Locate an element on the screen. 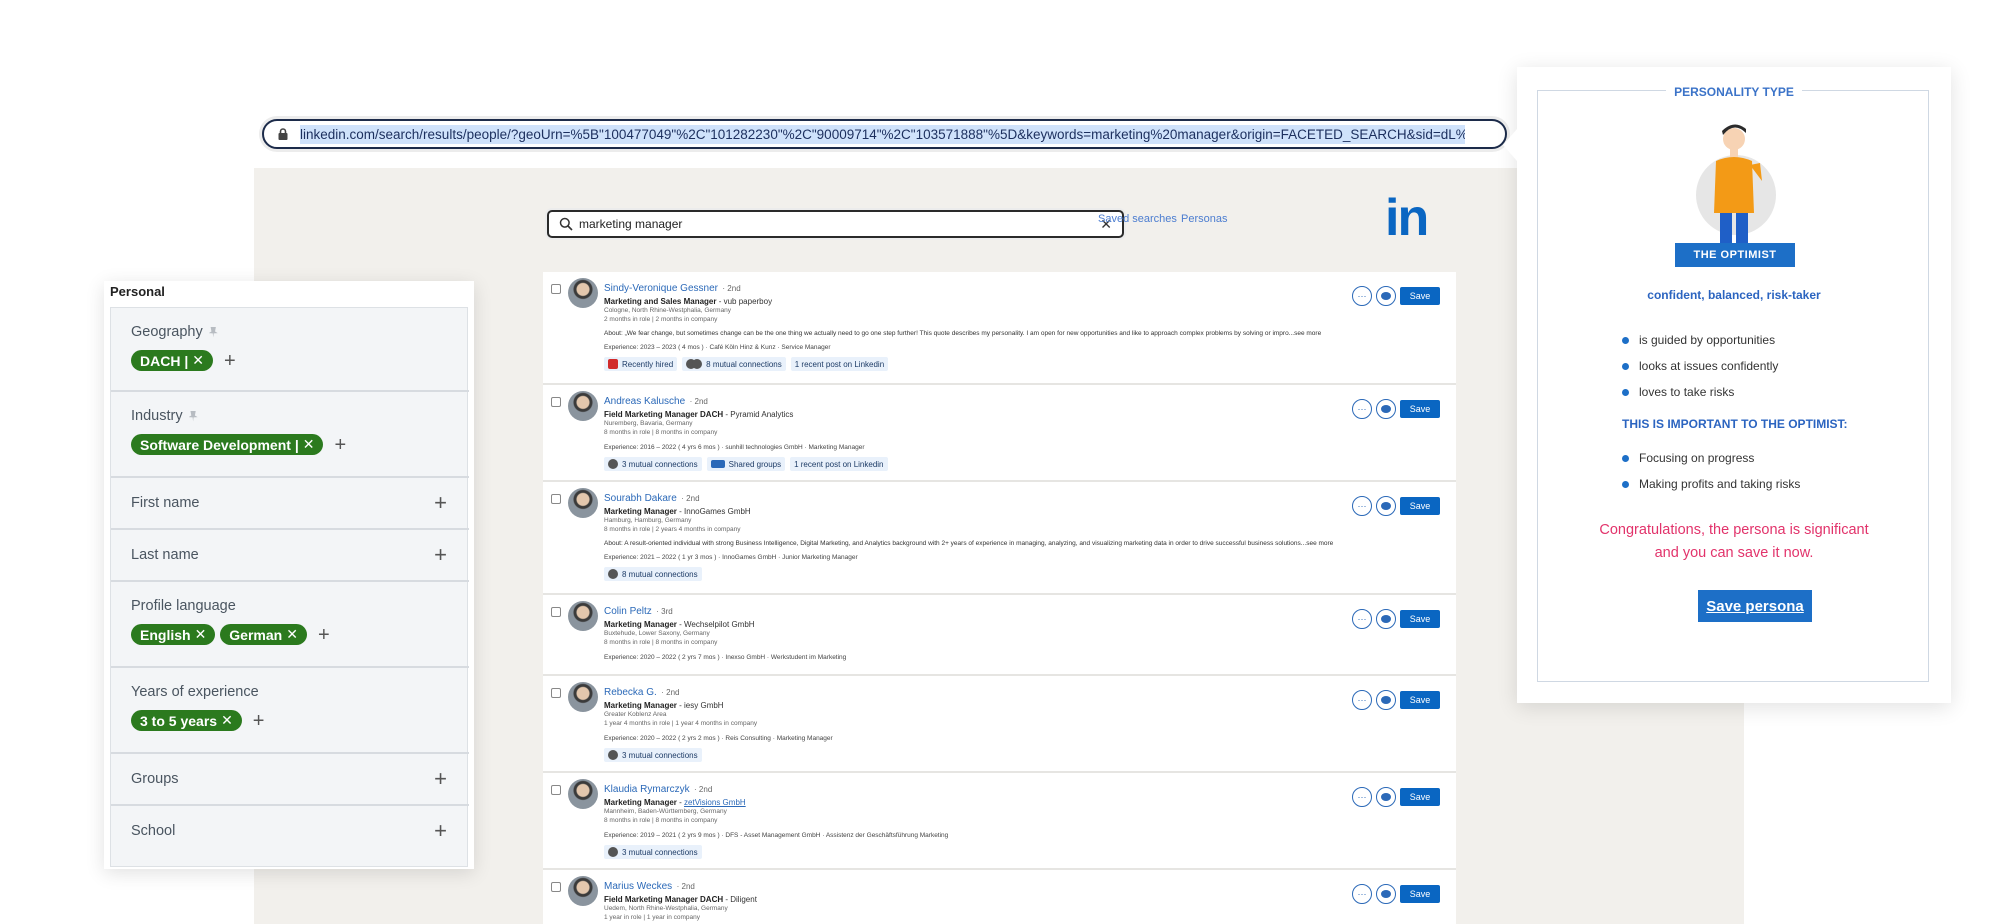 The image size is (2000, 924). filter-school: School + is located at coordinates (290, 832).